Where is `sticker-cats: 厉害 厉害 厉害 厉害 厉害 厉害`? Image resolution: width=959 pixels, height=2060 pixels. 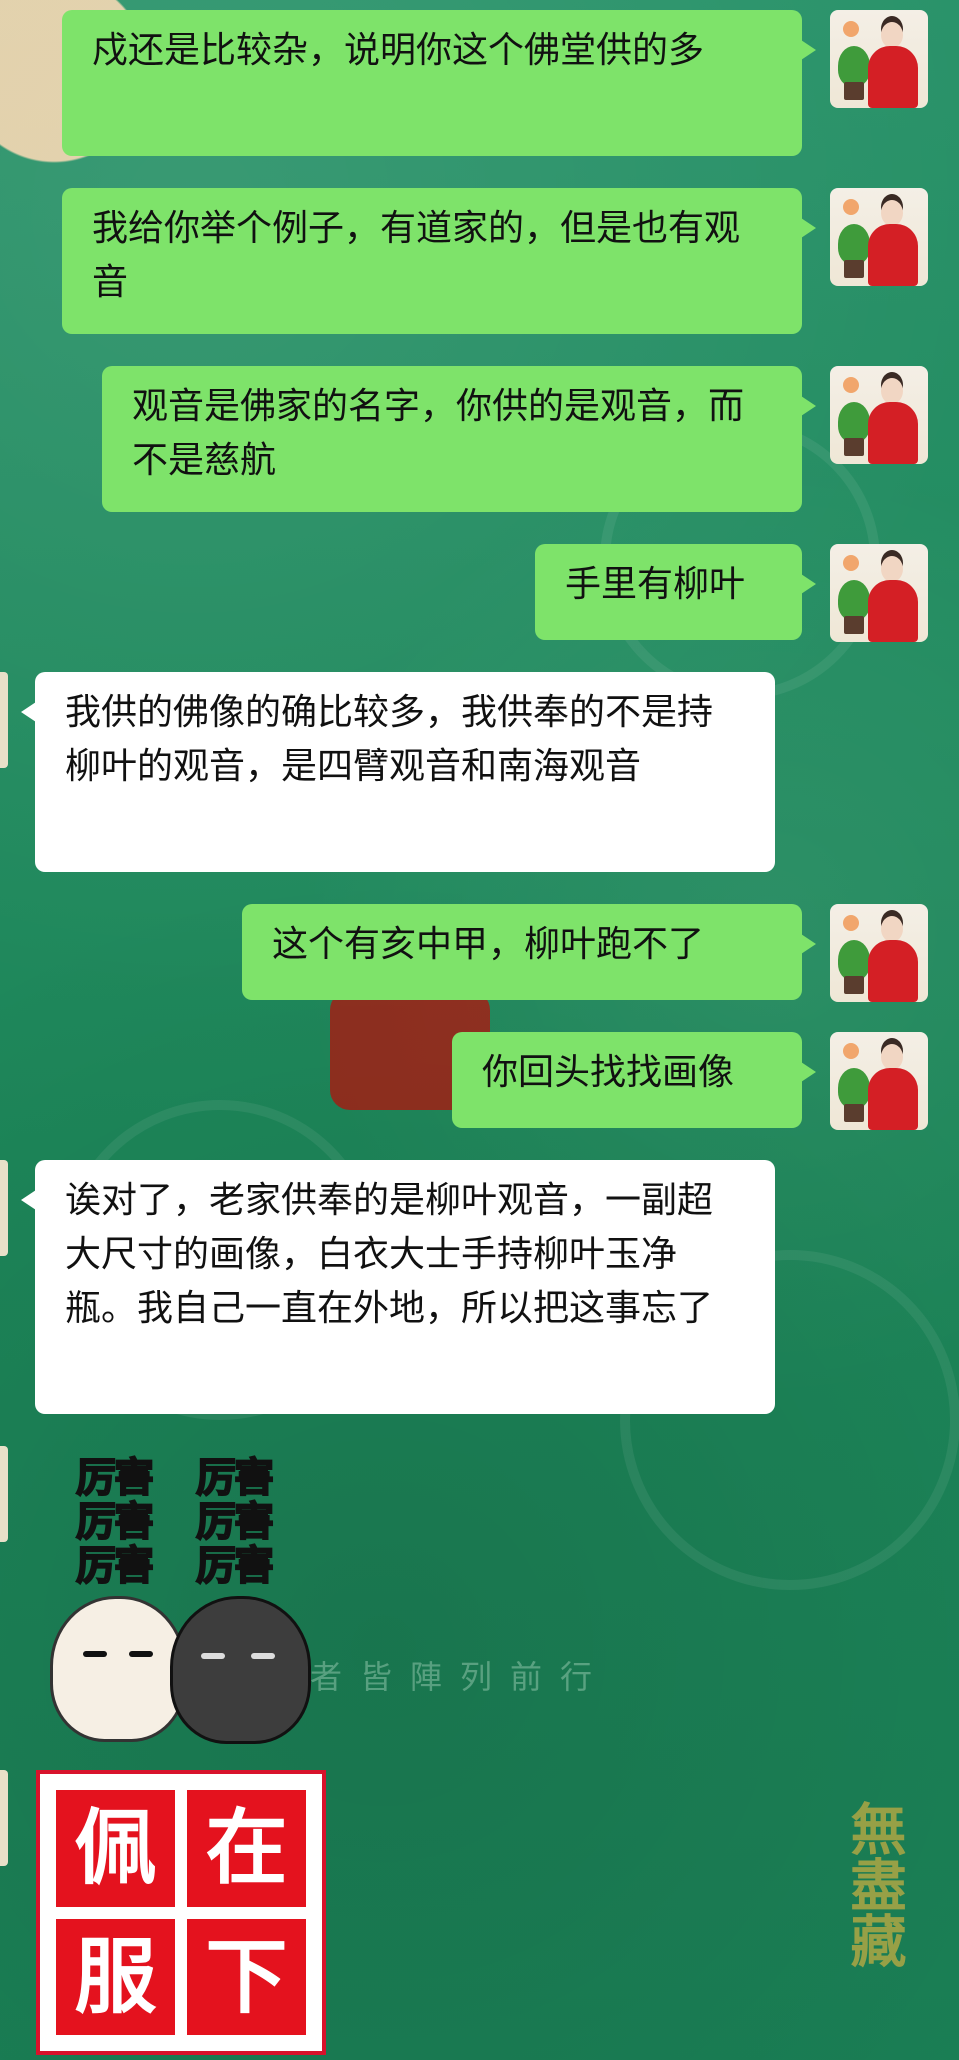 sticker-cats: 厉害 厉害 厉害 厉害 厉害 厉害 is located at coordinates (175, 1599).